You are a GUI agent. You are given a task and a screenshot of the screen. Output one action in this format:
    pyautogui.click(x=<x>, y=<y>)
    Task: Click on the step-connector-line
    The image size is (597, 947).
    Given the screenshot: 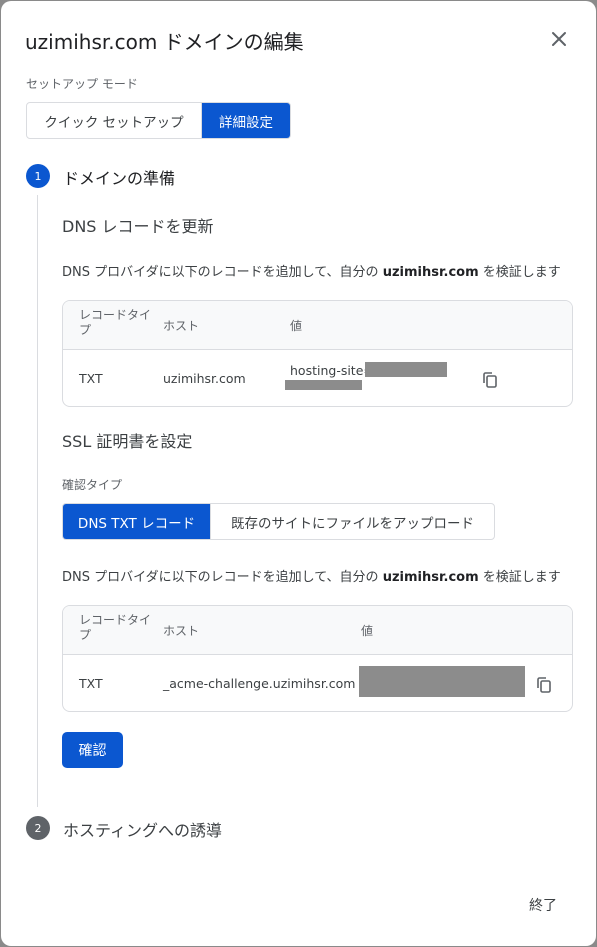 What is the action you would take?
    pyautogui.click(x=37, y=501)
    